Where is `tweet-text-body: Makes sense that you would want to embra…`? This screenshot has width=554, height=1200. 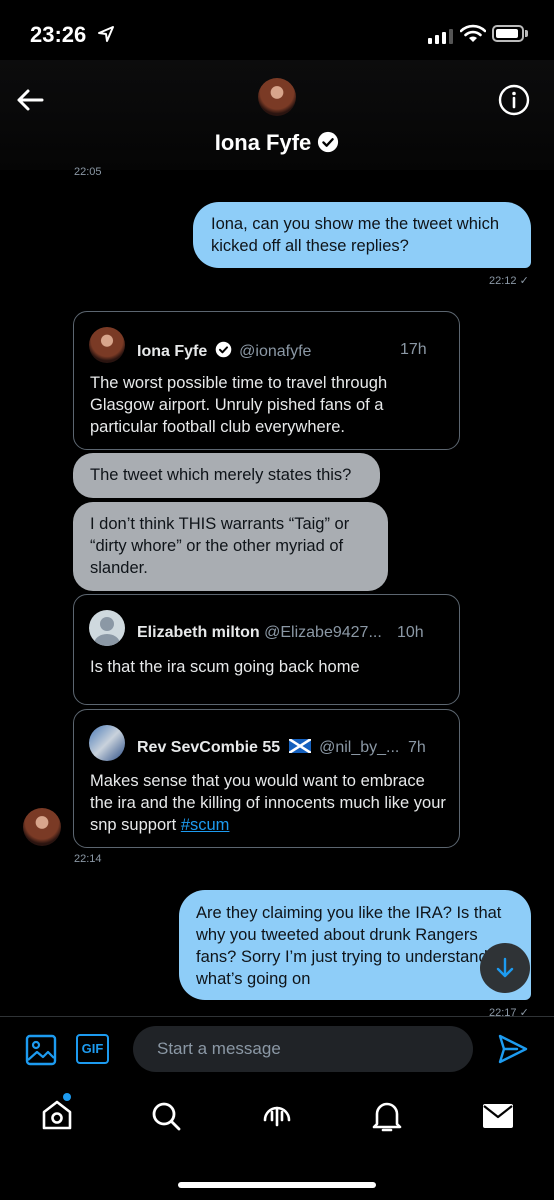 tweet-text-body: Makes sense that you would want to embra… is located at coordinates (268, 803).